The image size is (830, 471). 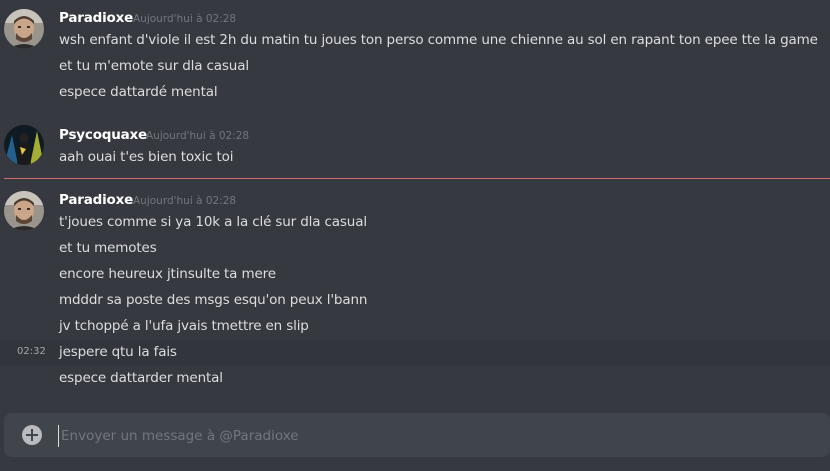 What do you see at coordinates (154, 66) in the screenshot?
I see `message-line: et tu m'emote sur dla casual` at bounding box center [154, 66].